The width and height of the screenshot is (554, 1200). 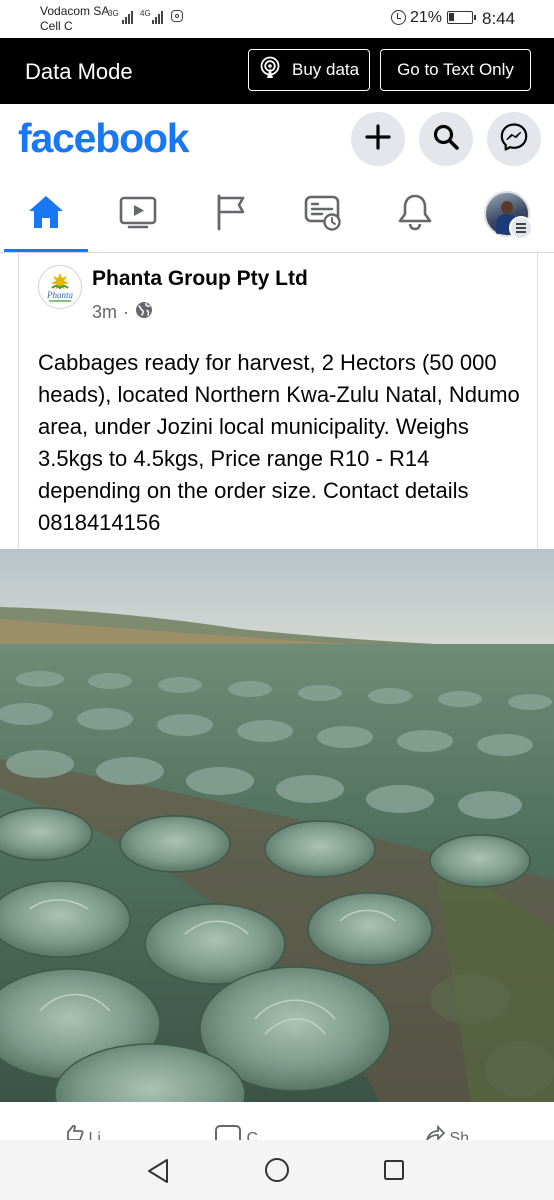 What do you see at coordinates (200, 279) in the screenshot?
I see `page-name-link: Phanta Group Pty Ltd` at bounding box center [200, 279].